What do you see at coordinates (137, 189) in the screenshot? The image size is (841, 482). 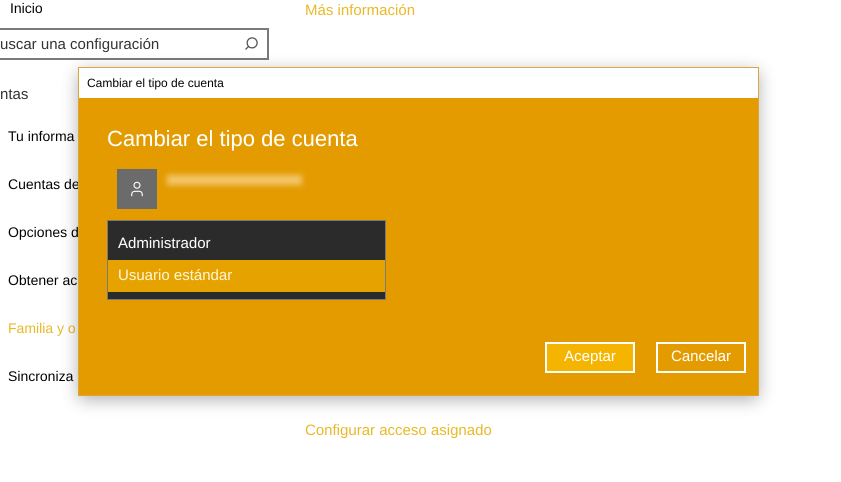 I see `user-icon` at bounding box center [137, 189].